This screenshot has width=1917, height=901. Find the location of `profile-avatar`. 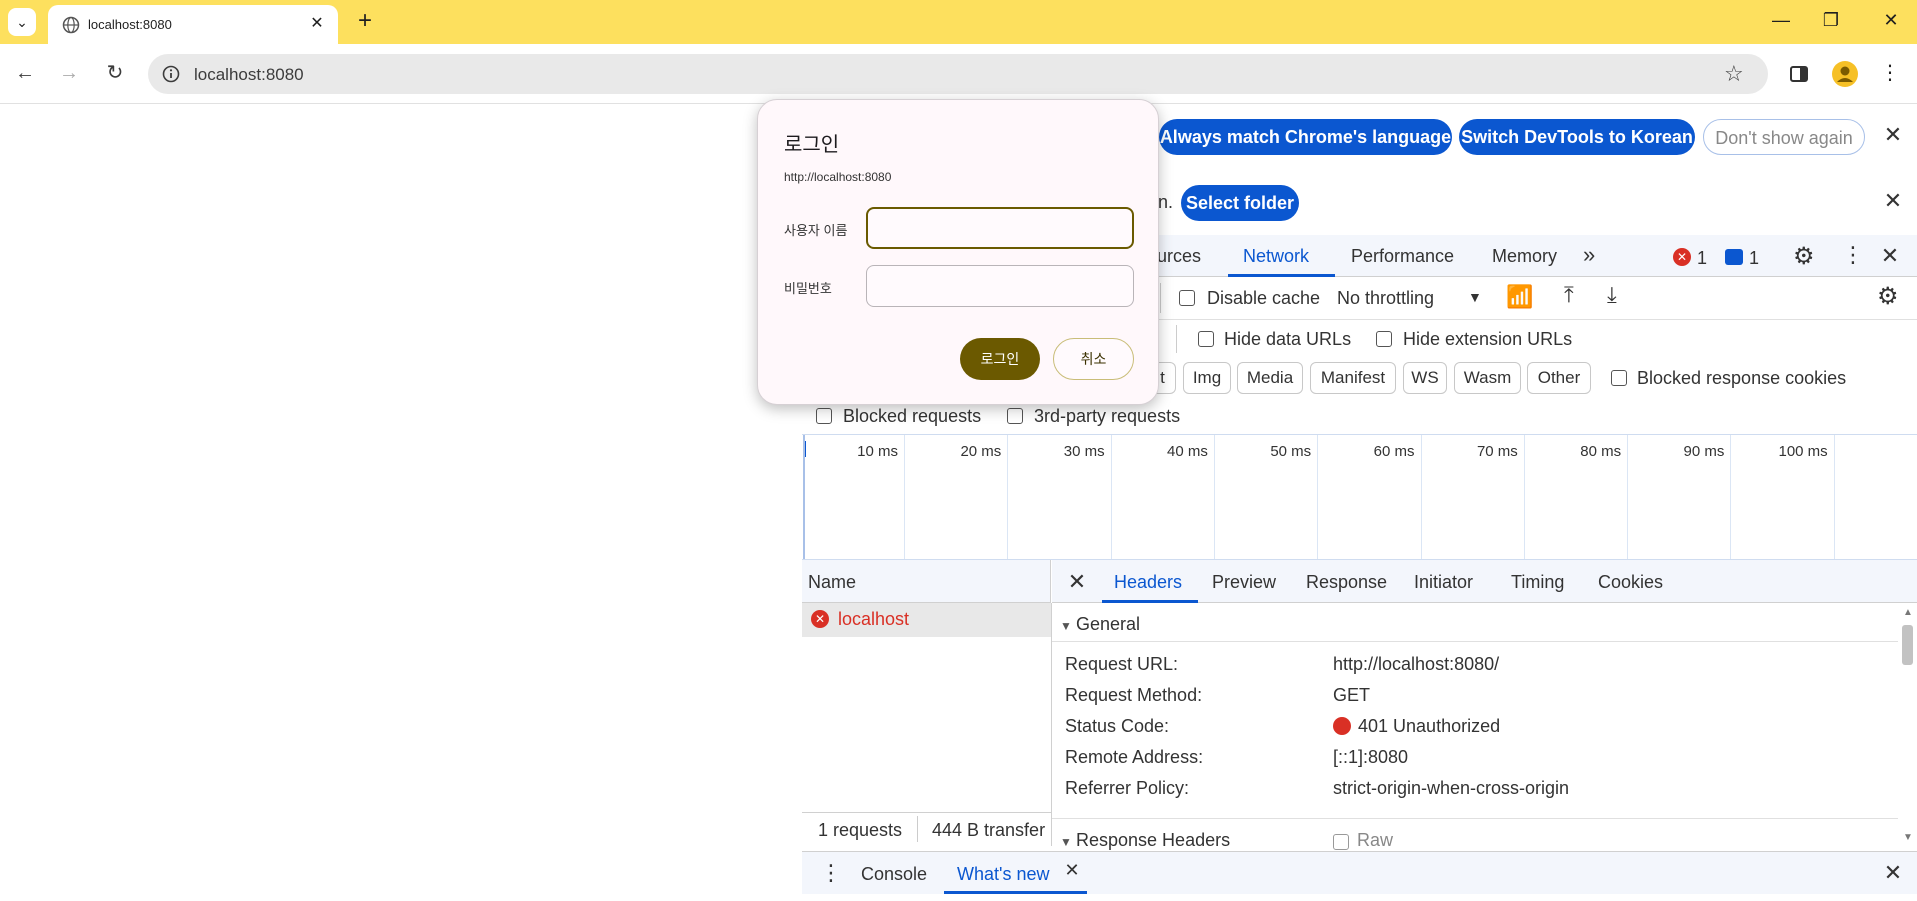

profile-avatar is located at coordinates (1845, 74).